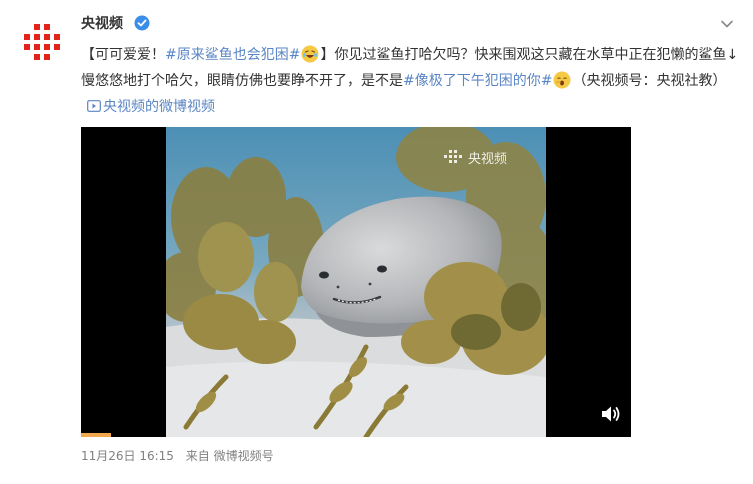 This screenshot has height=484, width=753. What do you see at coordinates (611, 414) in the screenshot?
I see `volume-icon` at bounding box center [611, 414].